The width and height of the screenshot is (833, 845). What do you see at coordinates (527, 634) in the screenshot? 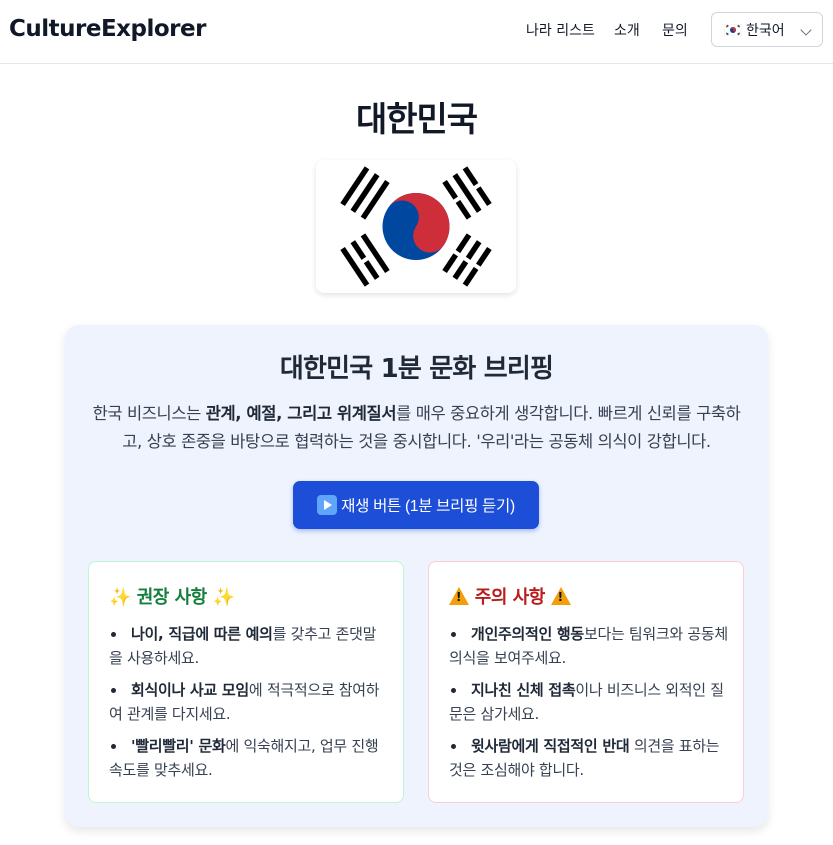
I see `item-bold: 개인주의적인 행동` at bounding box center [527, 634].